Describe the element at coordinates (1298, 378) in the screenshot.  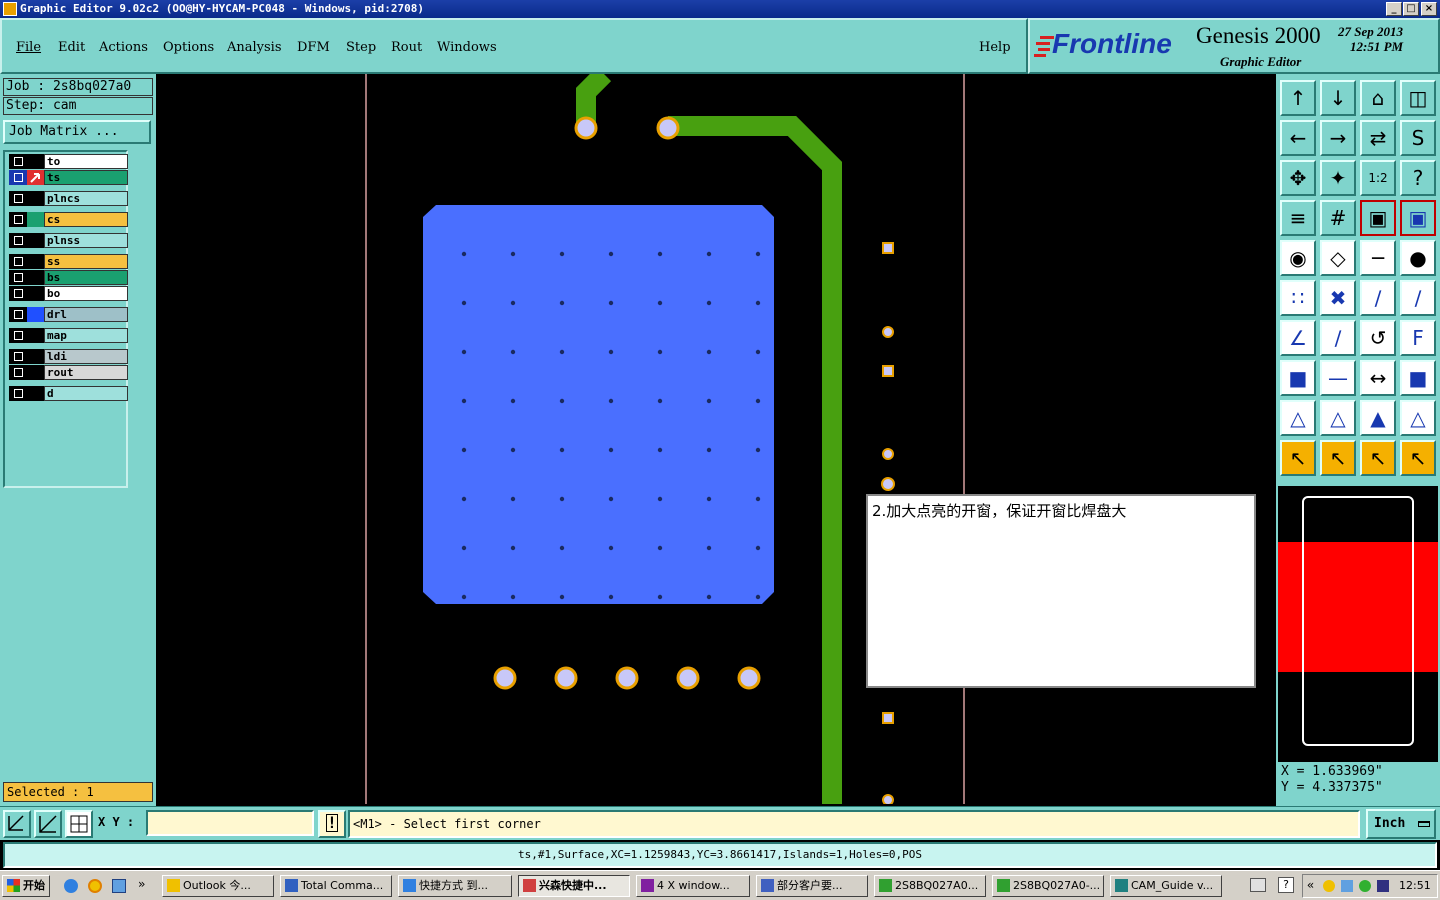
I see `pad-select-button: ■` at that location.